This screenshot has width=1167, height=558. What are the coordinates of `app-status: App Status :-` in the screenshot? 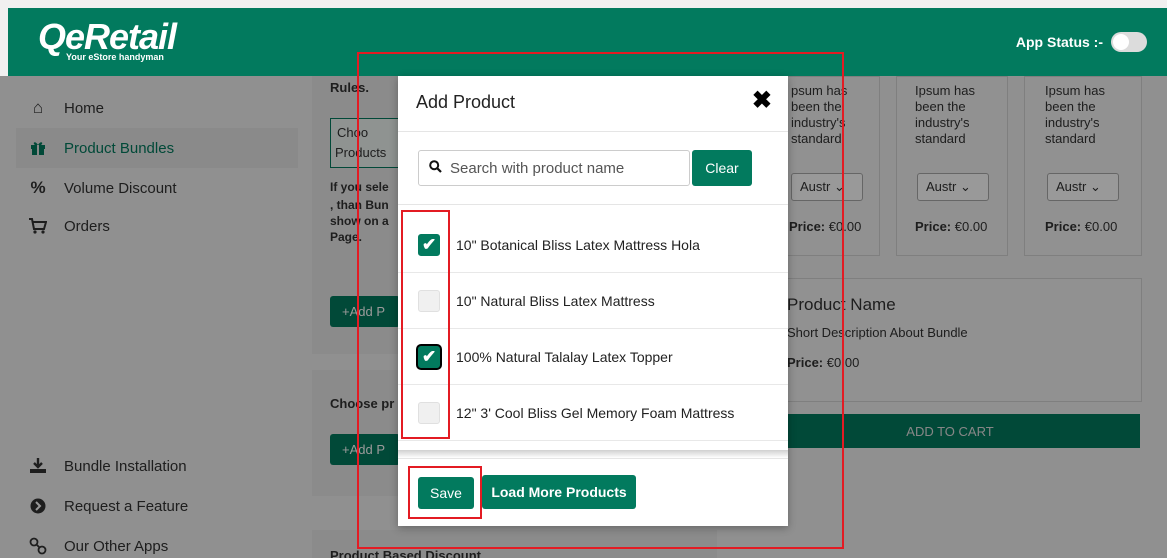 It's located at (1081, 42).